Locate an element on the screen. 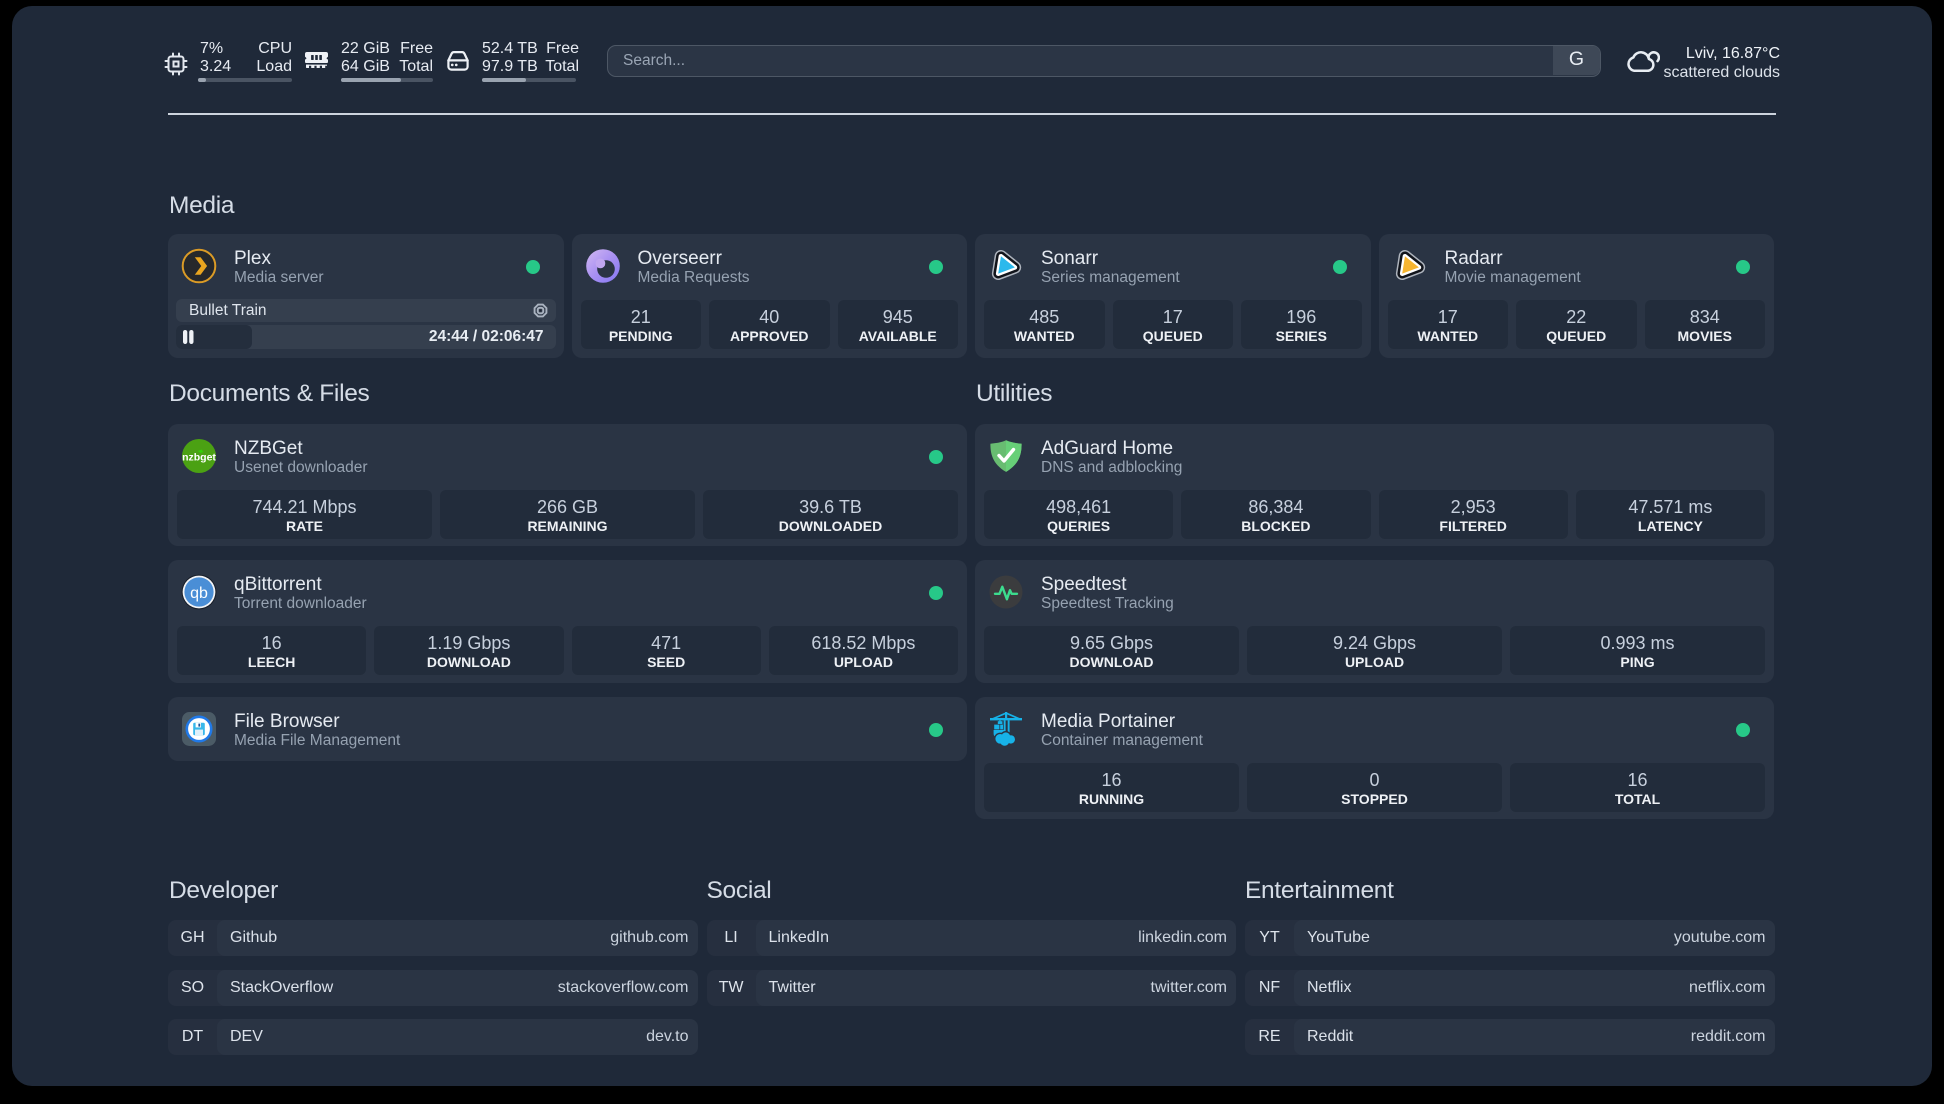  svg-text: nzbget is located at coordinates (199, 458).